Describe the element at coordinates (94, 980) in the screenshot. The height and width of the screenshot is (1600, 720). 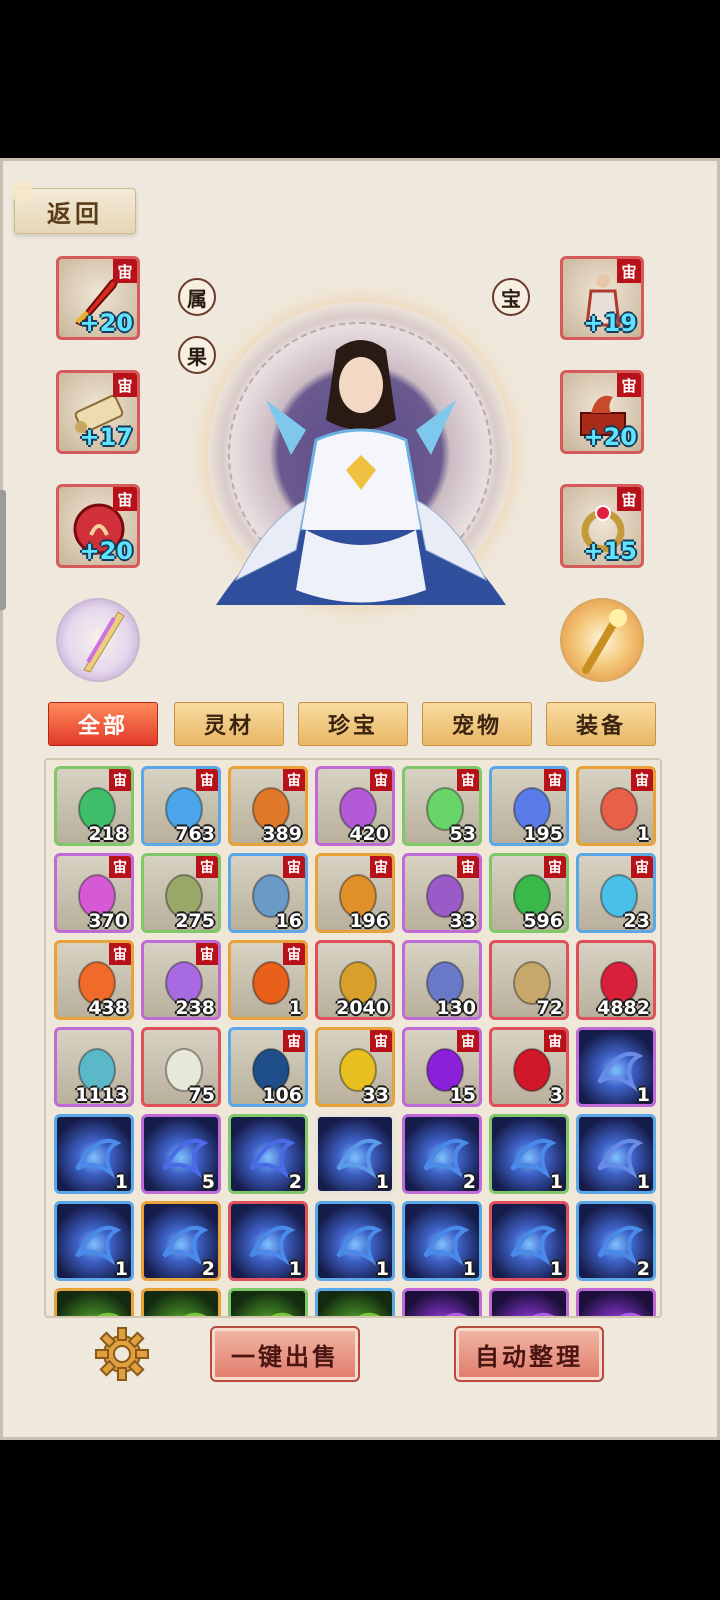
I see `inventory-slot: 宙 438` at that location.